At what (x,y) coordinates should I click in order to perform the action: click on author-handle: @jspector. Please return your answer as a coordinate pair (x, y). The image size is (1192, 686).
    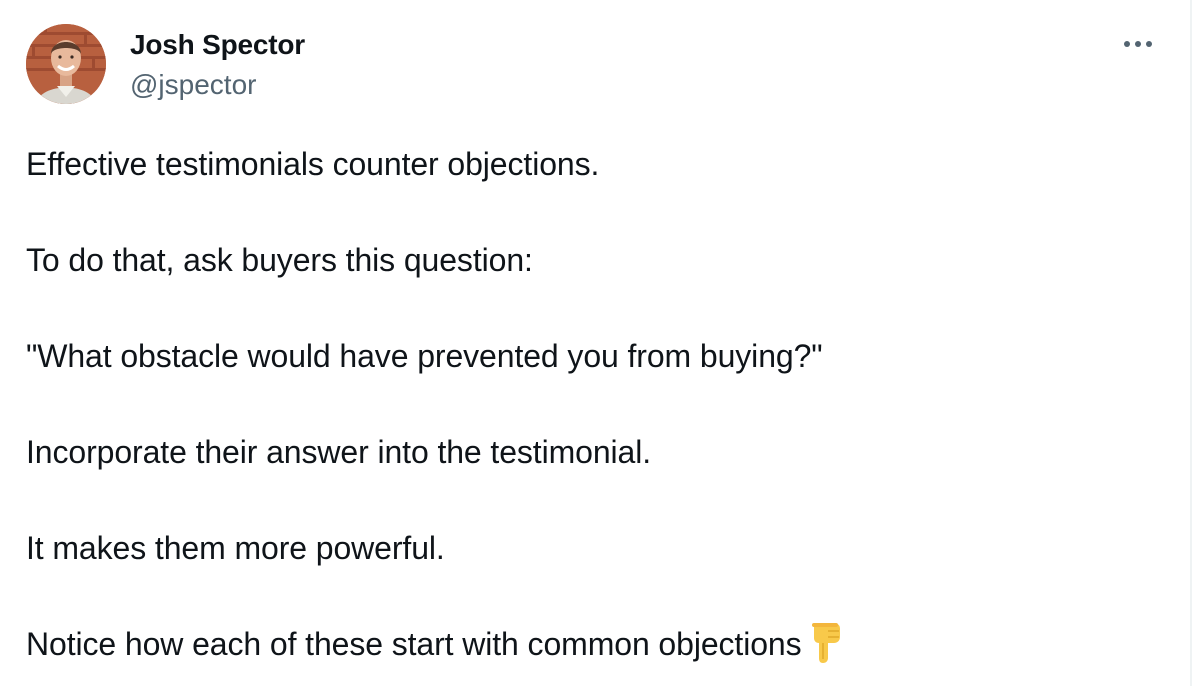
    Looking at the image, I should click on (217, 85).